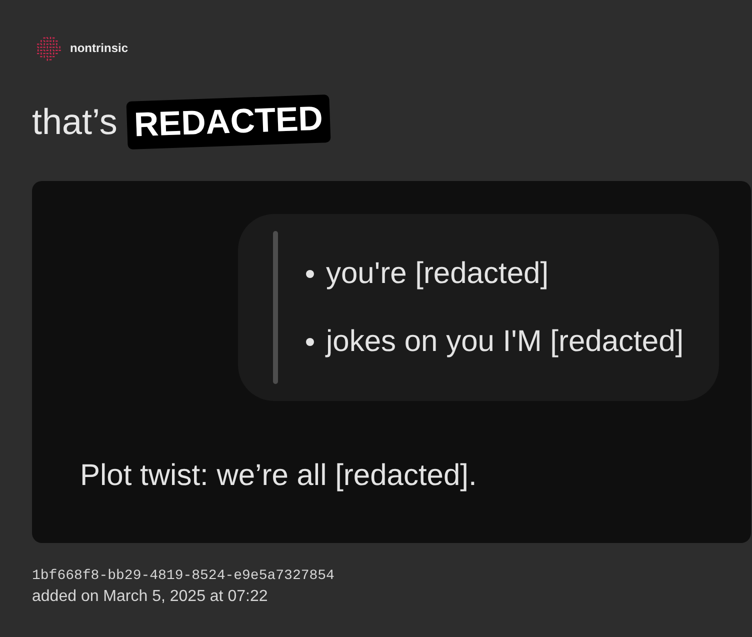 The image size is (752, 637). What do you see at coordinates (183, 576) in the screenshot?
I see `item-id: 1bf668f8-bb29-4819-8524-e9e5a7327854` at bounding box center [183, 576].